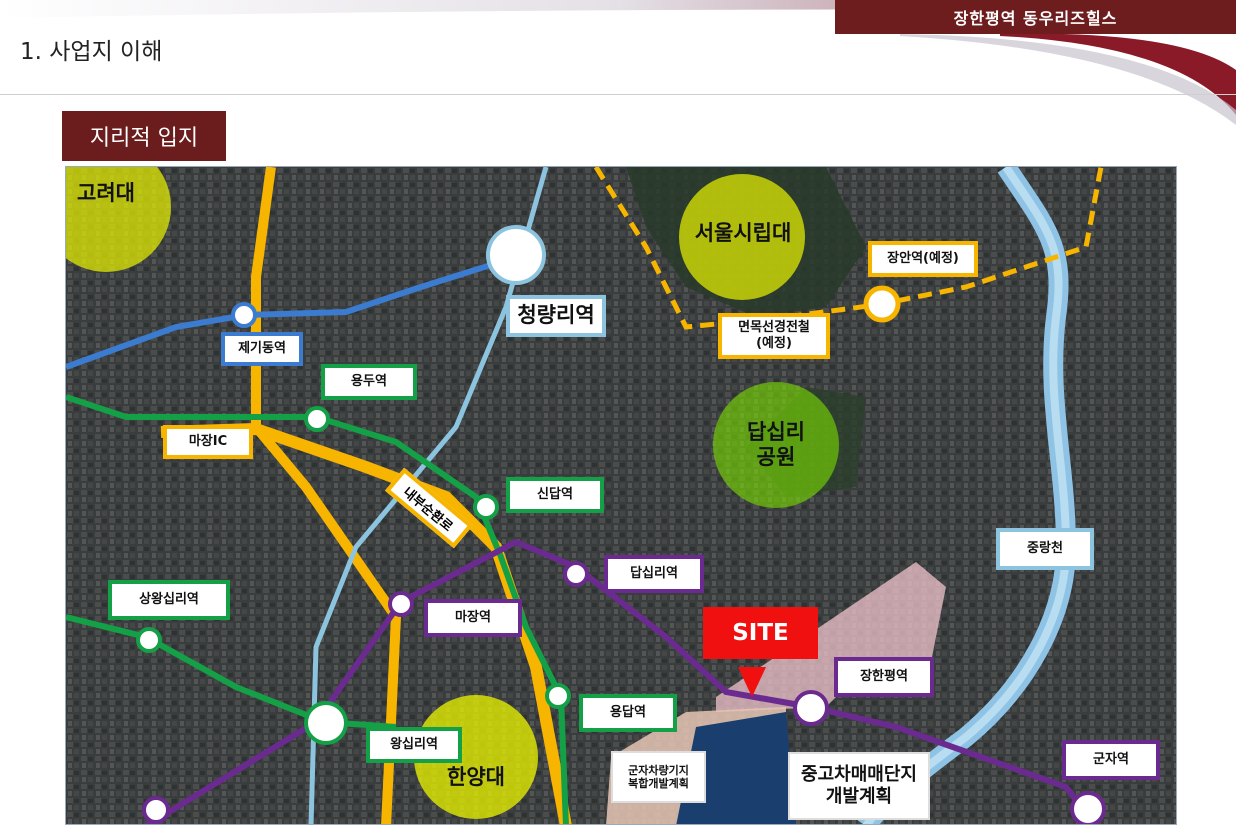 The width and height of the screenshot is (1236, 830). Describe the element at coordinates (401, 604) in the screenshot. I see `majang-dot` at that location.